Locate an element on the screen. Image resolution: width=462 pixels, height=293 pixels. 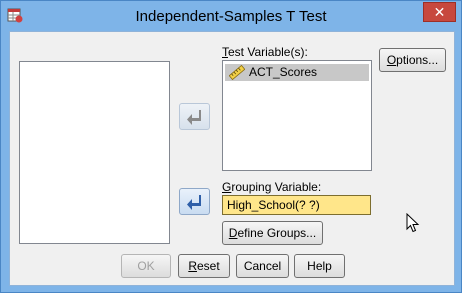
ok-button: OK is located at coordinates (146, 266).